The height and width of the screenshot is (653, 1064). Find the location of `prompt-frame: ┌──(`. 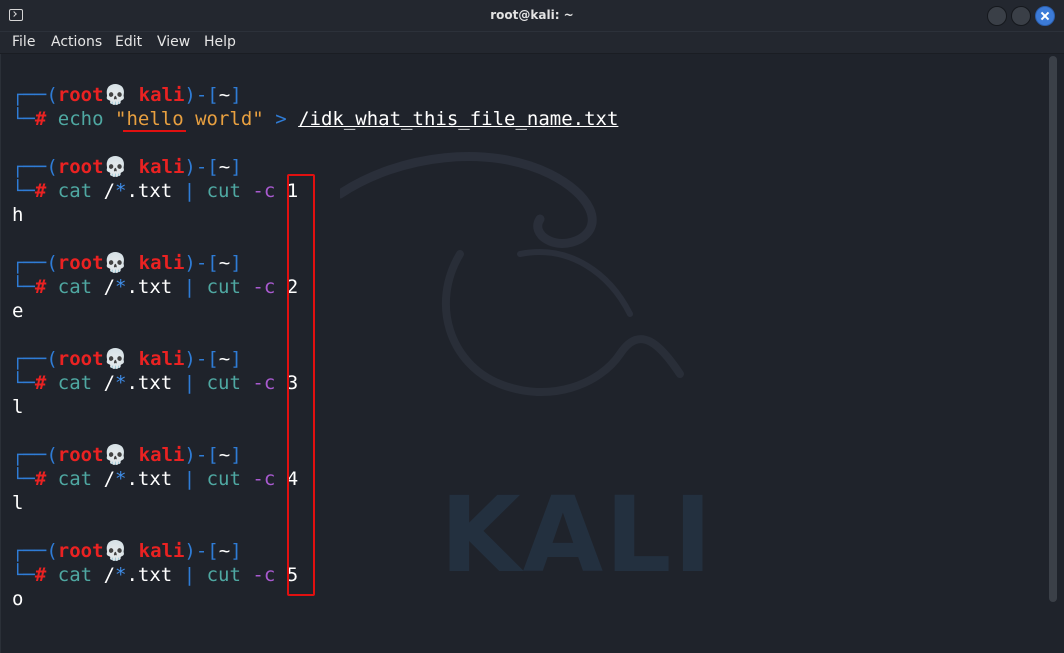

prompt-frame: ┌──( is located at coordinates (35, 95).